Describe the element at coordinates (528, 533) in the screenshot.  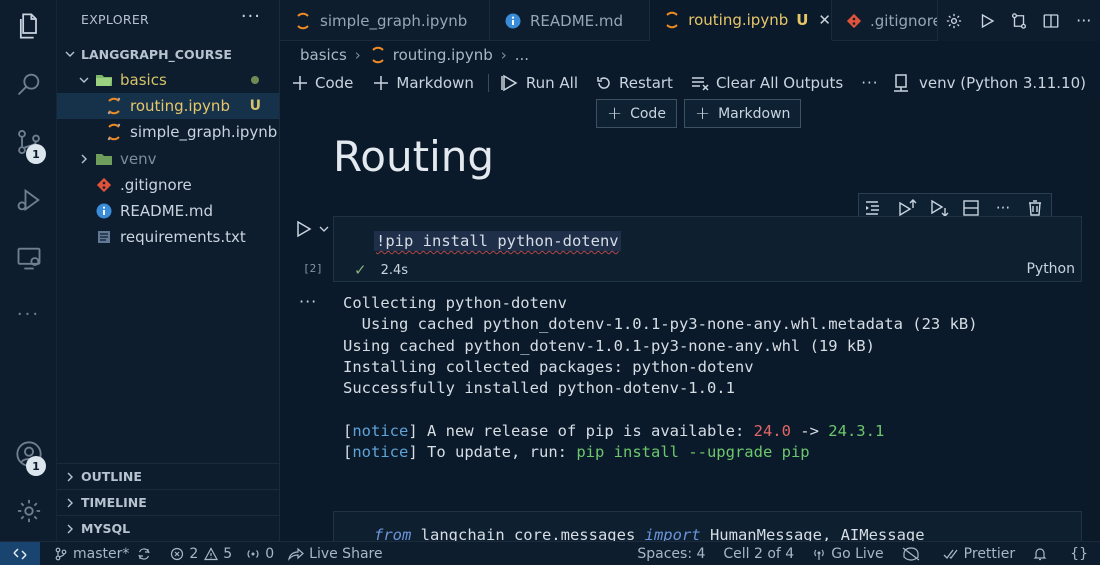
I see `code-text: langchain_core.messages` at that location.